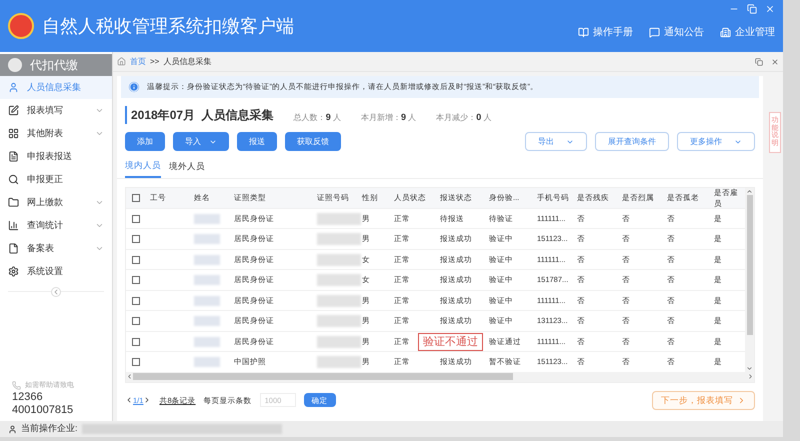 This screenshot has height=441, width=800. Describe the element at coordinates (15, 65) in the screenshot. I see `logo-icon` at that location.